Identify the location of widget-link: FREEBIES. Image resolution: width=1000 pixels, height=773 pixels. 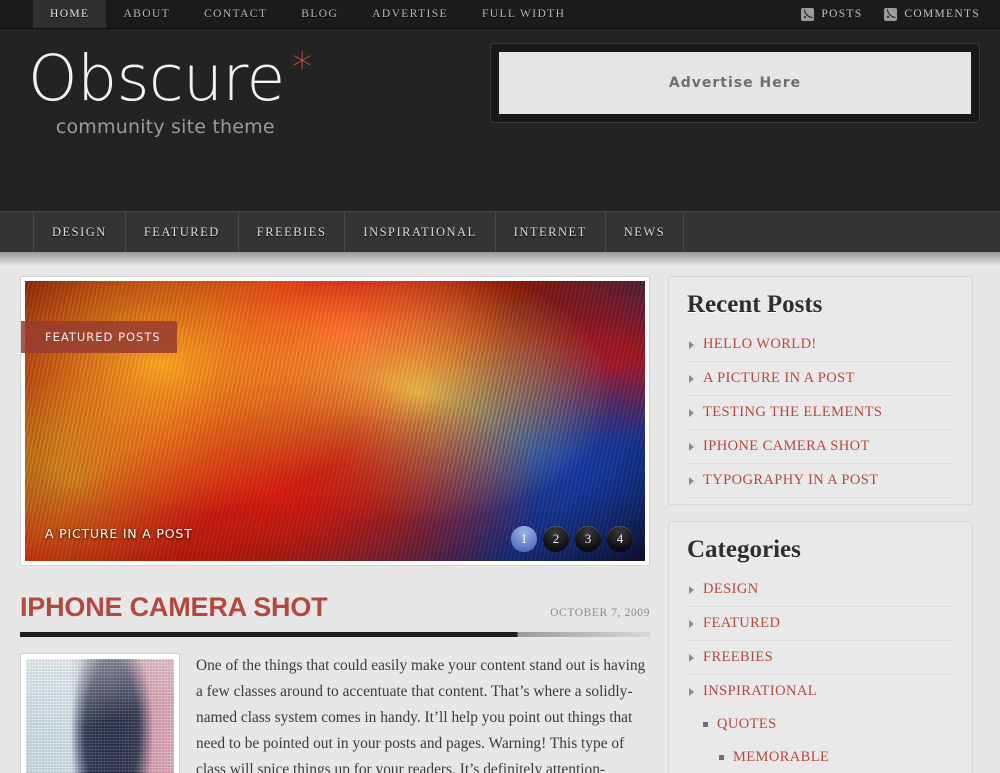
(738, 657).